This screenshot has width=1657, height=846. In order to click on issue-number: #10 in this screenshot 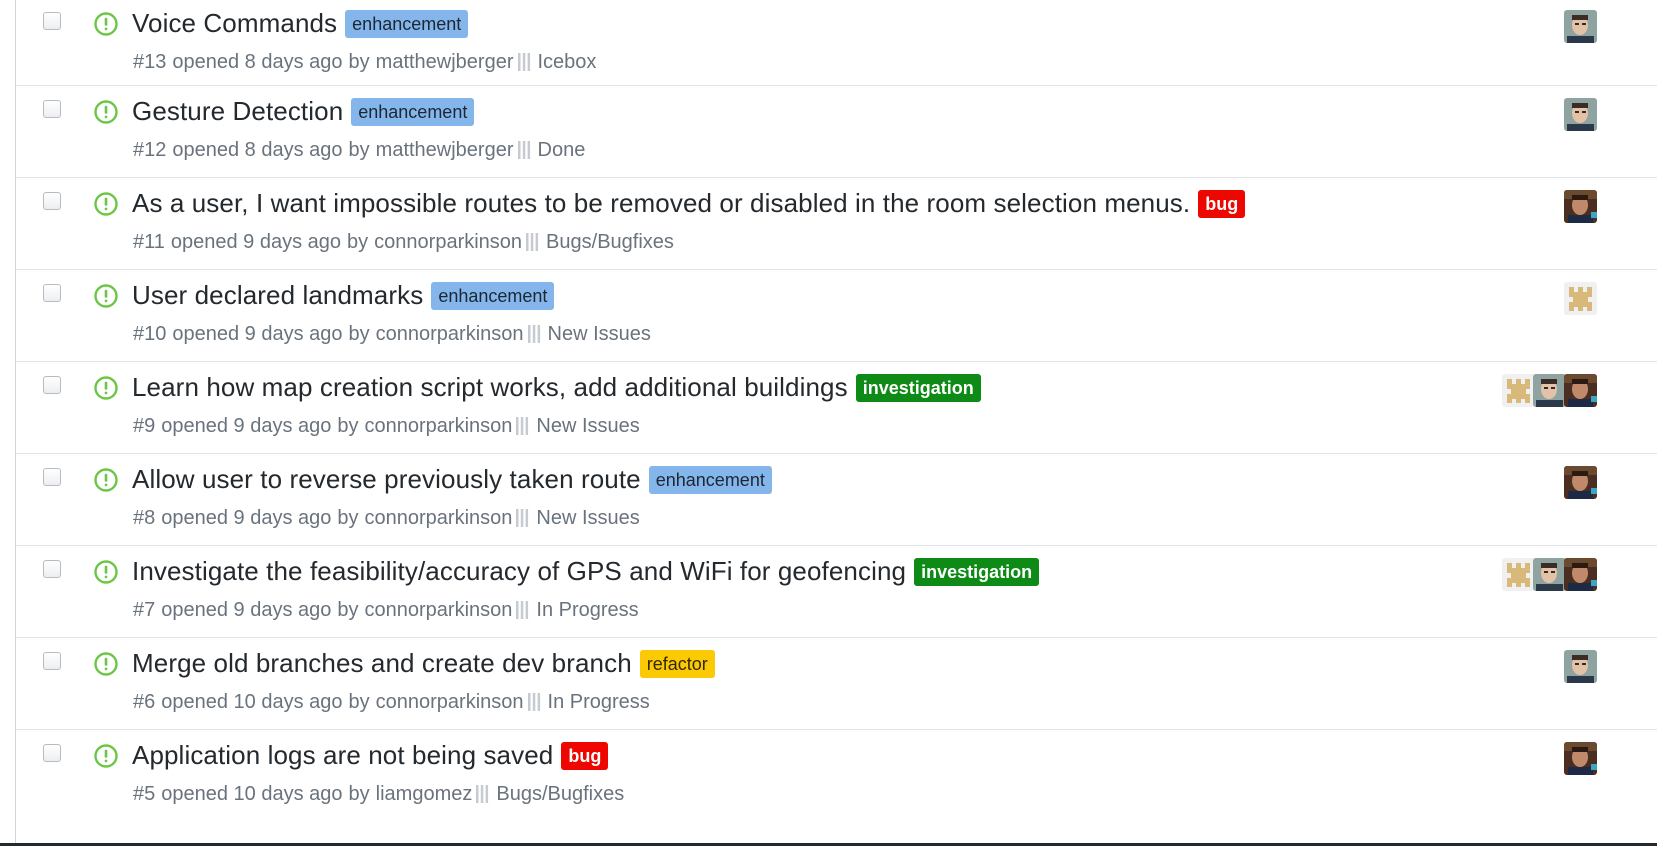, I will do `click(150, 334)`.